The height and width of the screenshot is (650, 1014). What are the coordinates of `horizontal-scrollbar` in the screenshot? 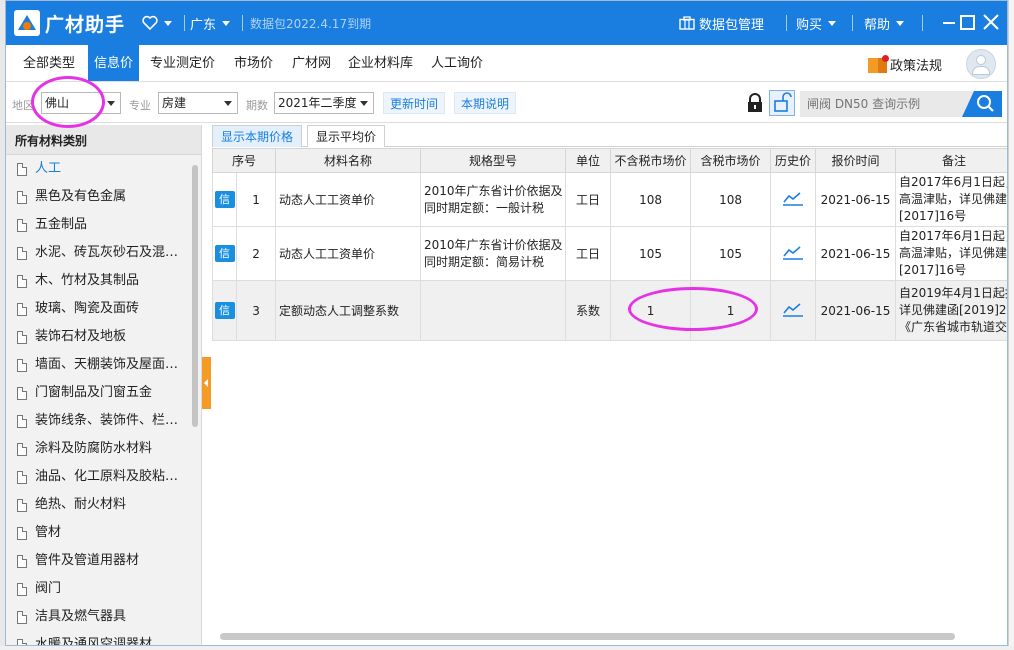 It's located at (587, 636).